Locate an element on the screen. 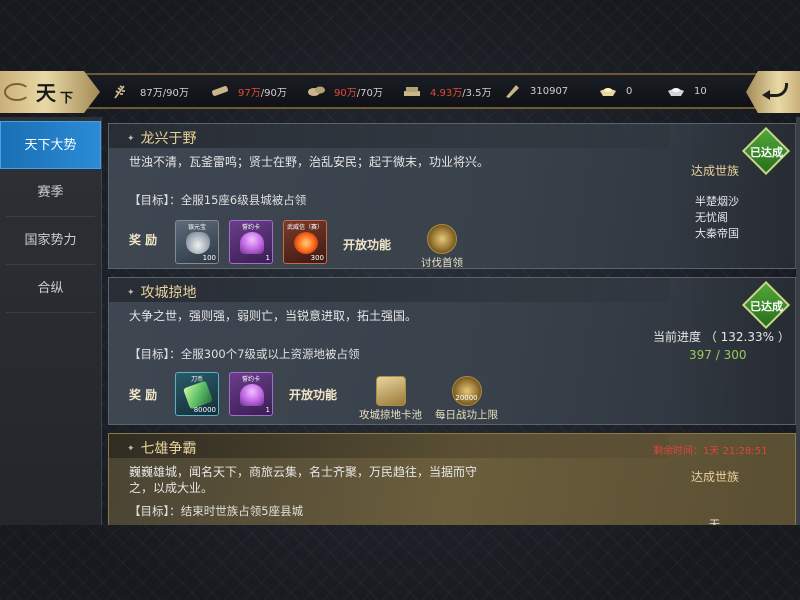 This screenshot has width=800, height=600. resource-gold-ingot: 0 is located at coordinates (615, 91).